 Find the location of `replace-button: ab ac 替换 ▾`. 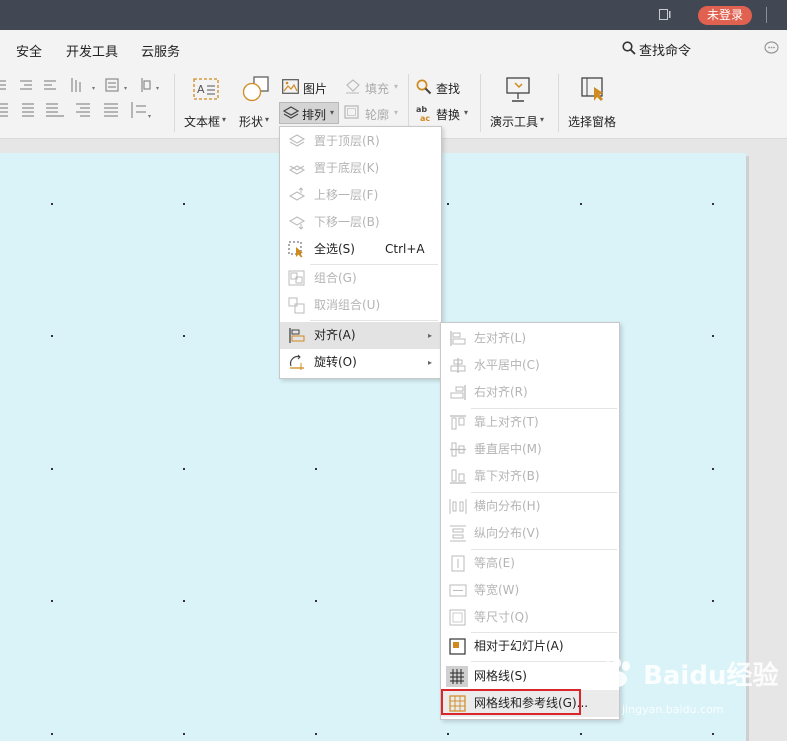

replace-button: ab ac 替换 ▾ is located at coordinates (446, 114).